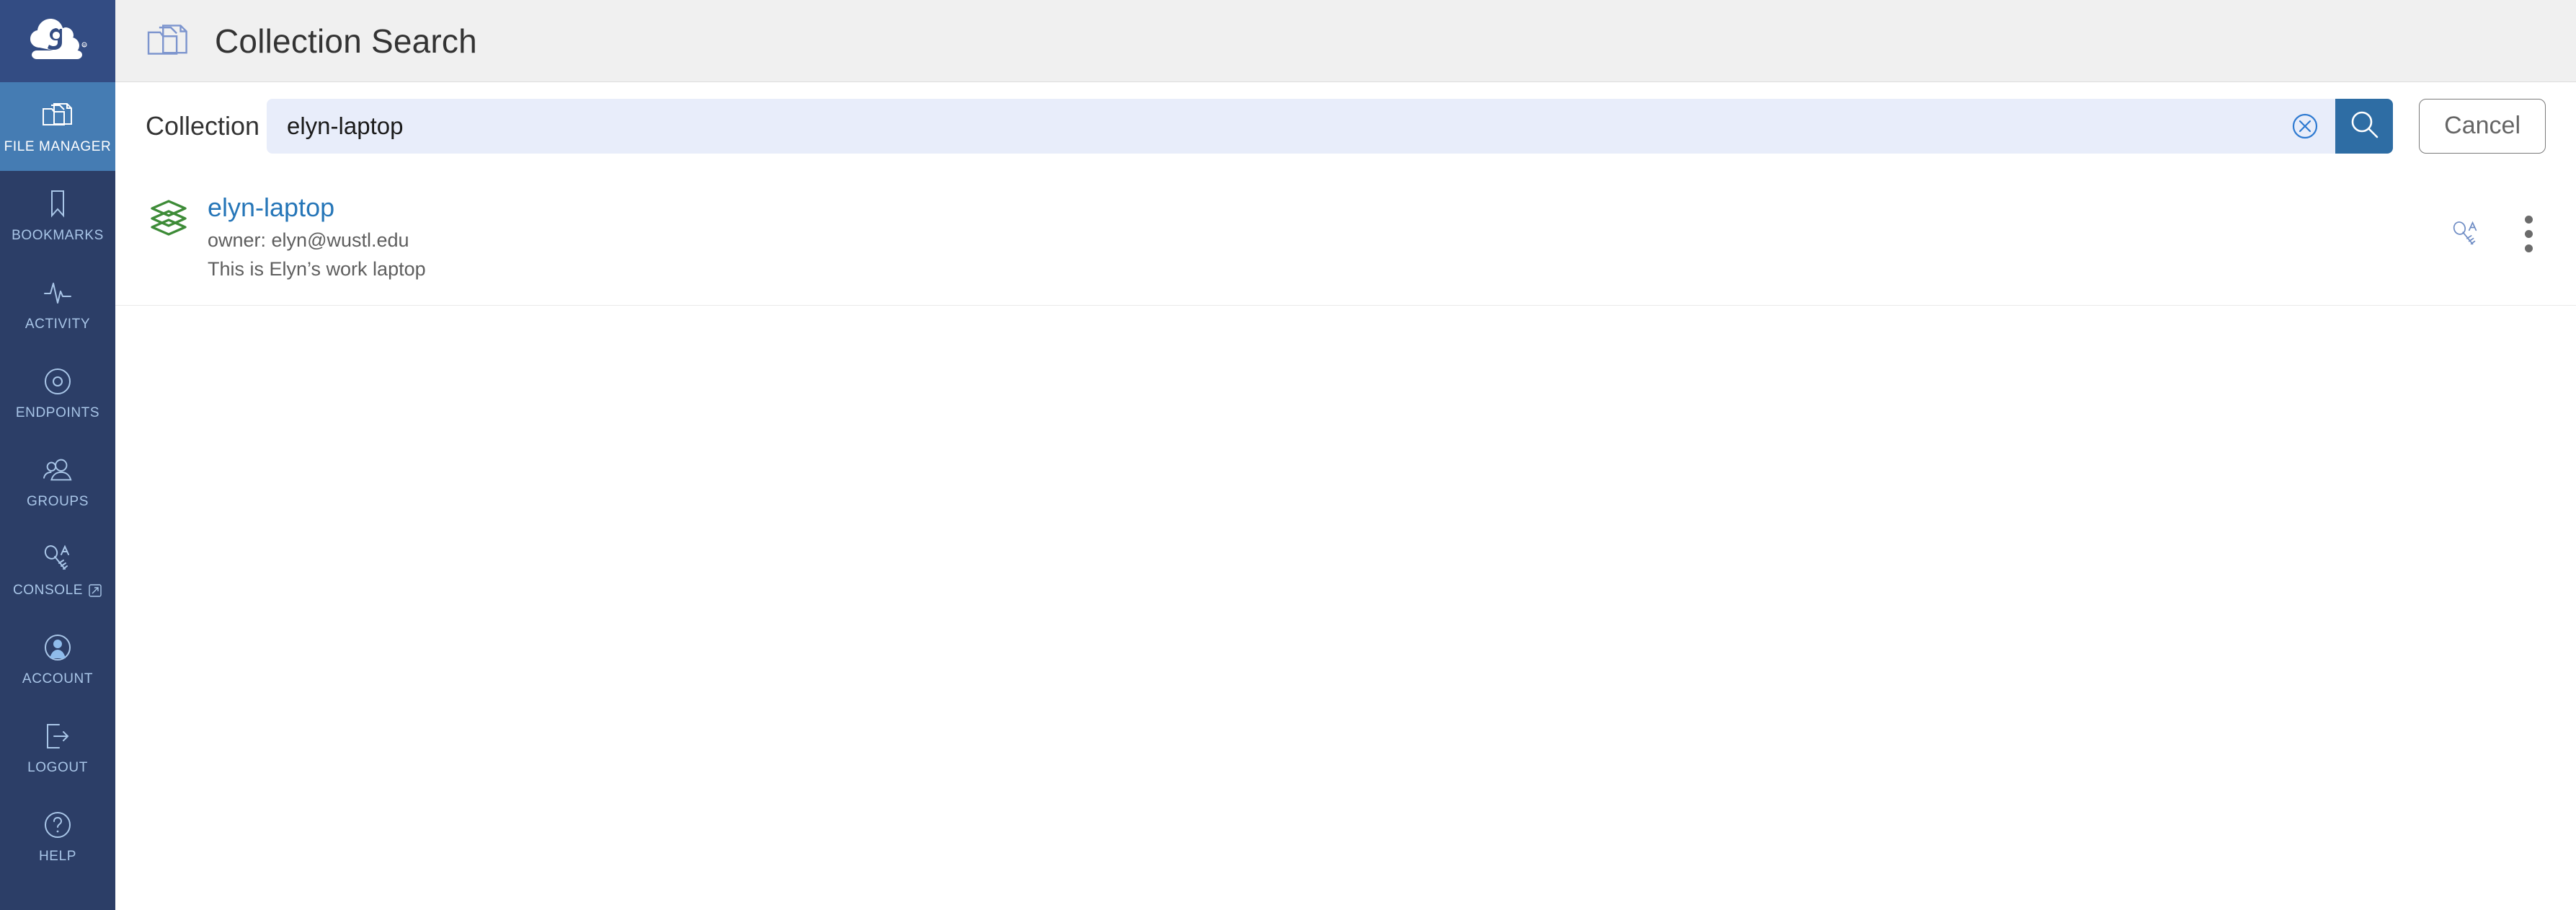 This screenshot has height=910, width=2576. I want to click on sidebar-item-label: FILE MANAGER, so click(58, 146).